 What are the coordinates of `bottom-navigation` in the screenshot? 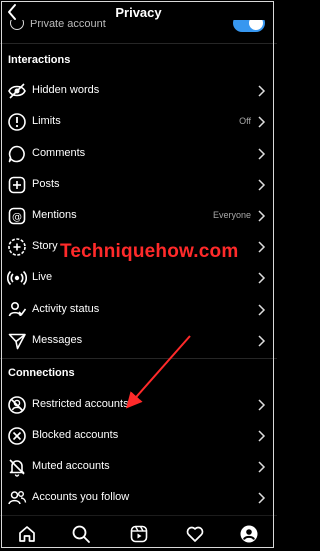 It's located at (138, 533).